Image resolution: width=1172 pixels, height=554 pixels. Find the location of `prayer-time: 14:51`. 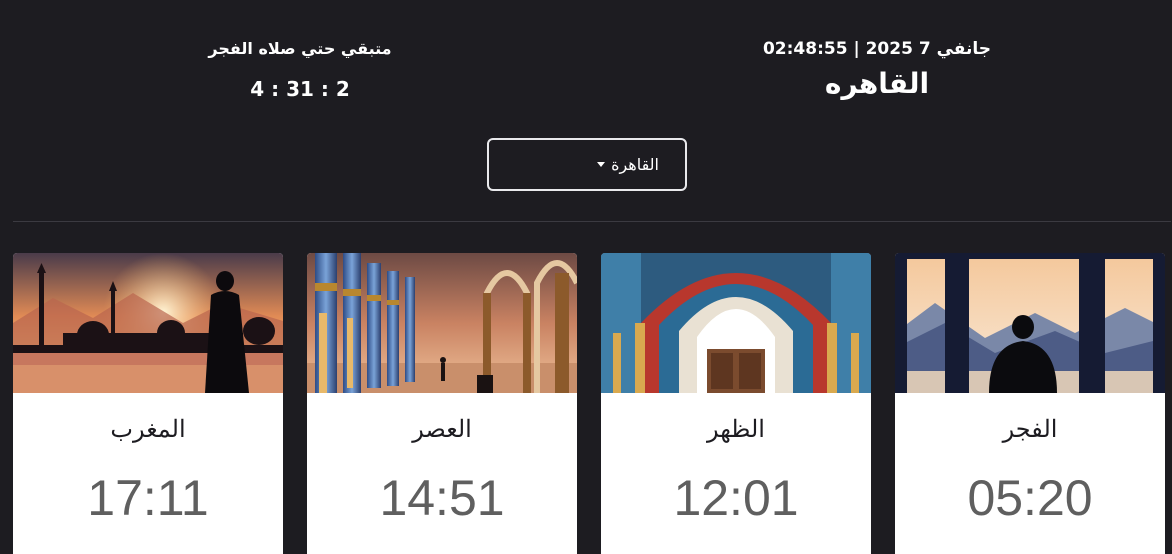

prayer-time: 14:51 is located at coordinates (442, 498).